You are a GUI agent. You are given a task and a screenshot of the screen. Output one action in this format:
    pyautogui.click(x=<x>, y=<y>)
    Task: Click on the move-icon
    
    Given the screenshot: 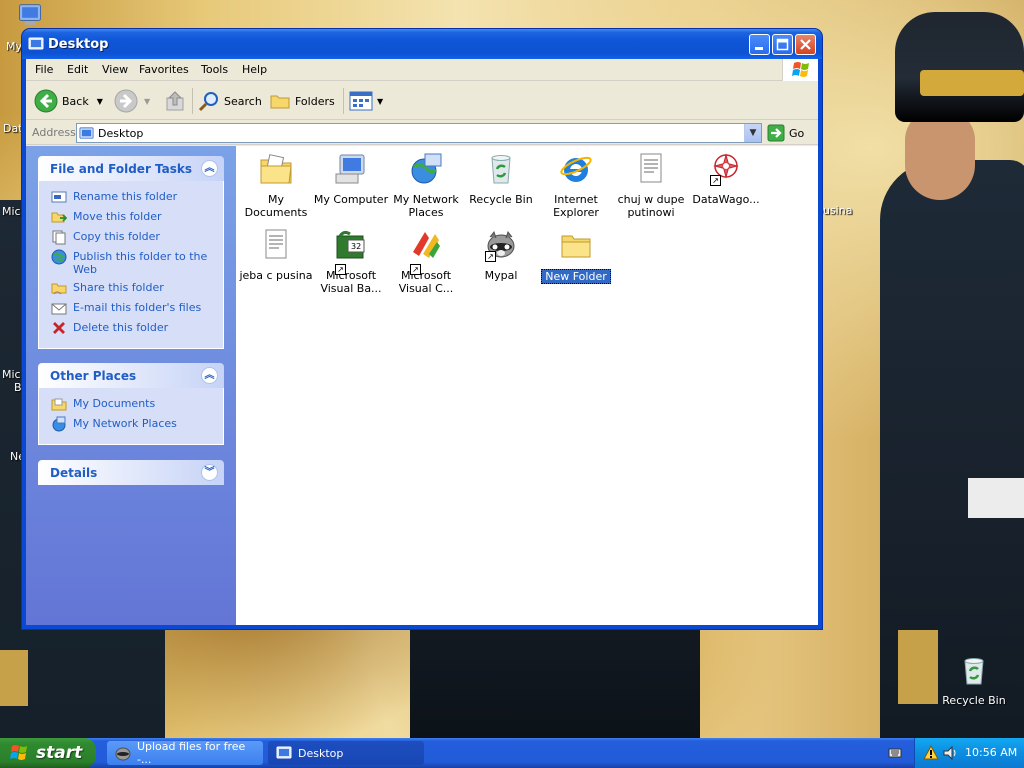 What is the action you would take?
    pyautogui.click(x=59, y=217)
    